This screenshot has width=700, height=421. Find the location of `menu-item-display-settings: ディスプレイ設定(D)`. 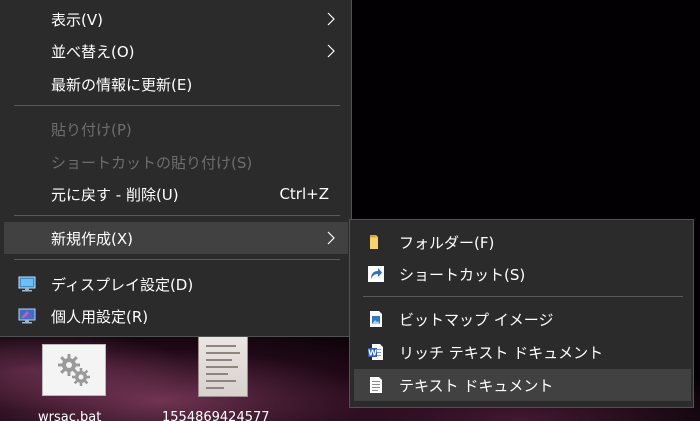

menu-item-display-settings: ディスプレイ設定(D) is located at coordinates (176, 284).